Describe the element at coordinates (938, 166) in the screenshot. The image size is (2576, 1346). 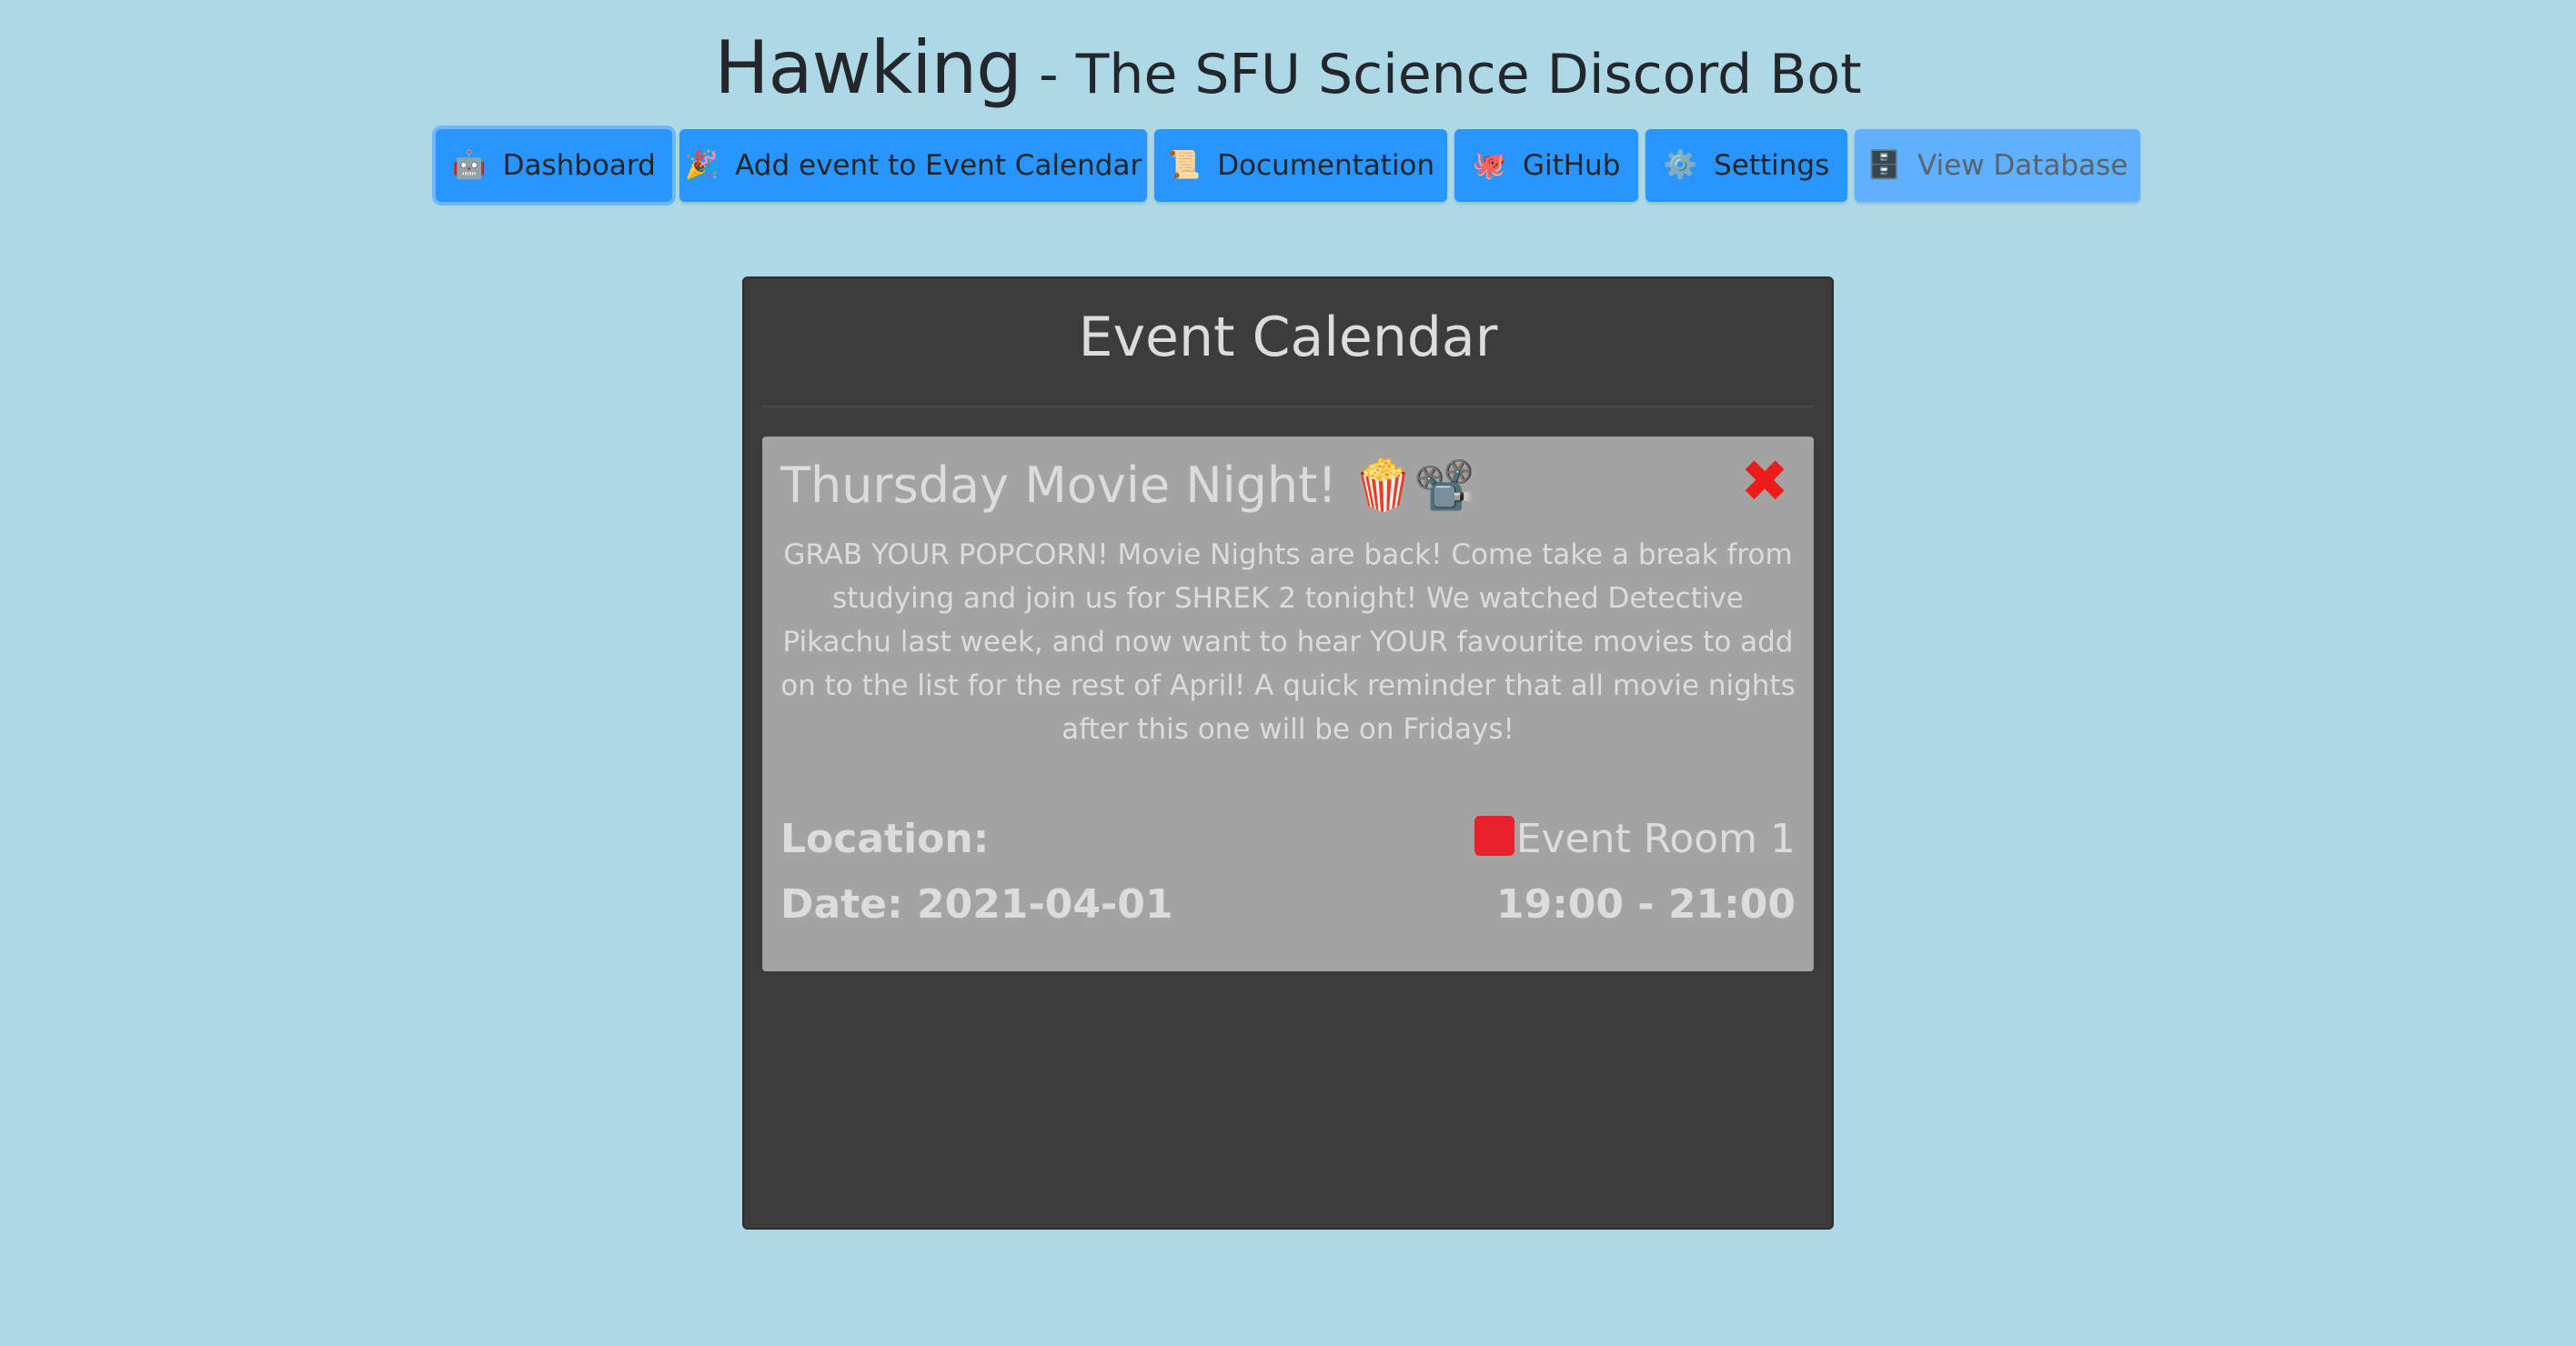
I see `add-event-button-label: Add event to Event Calendar` at that location.